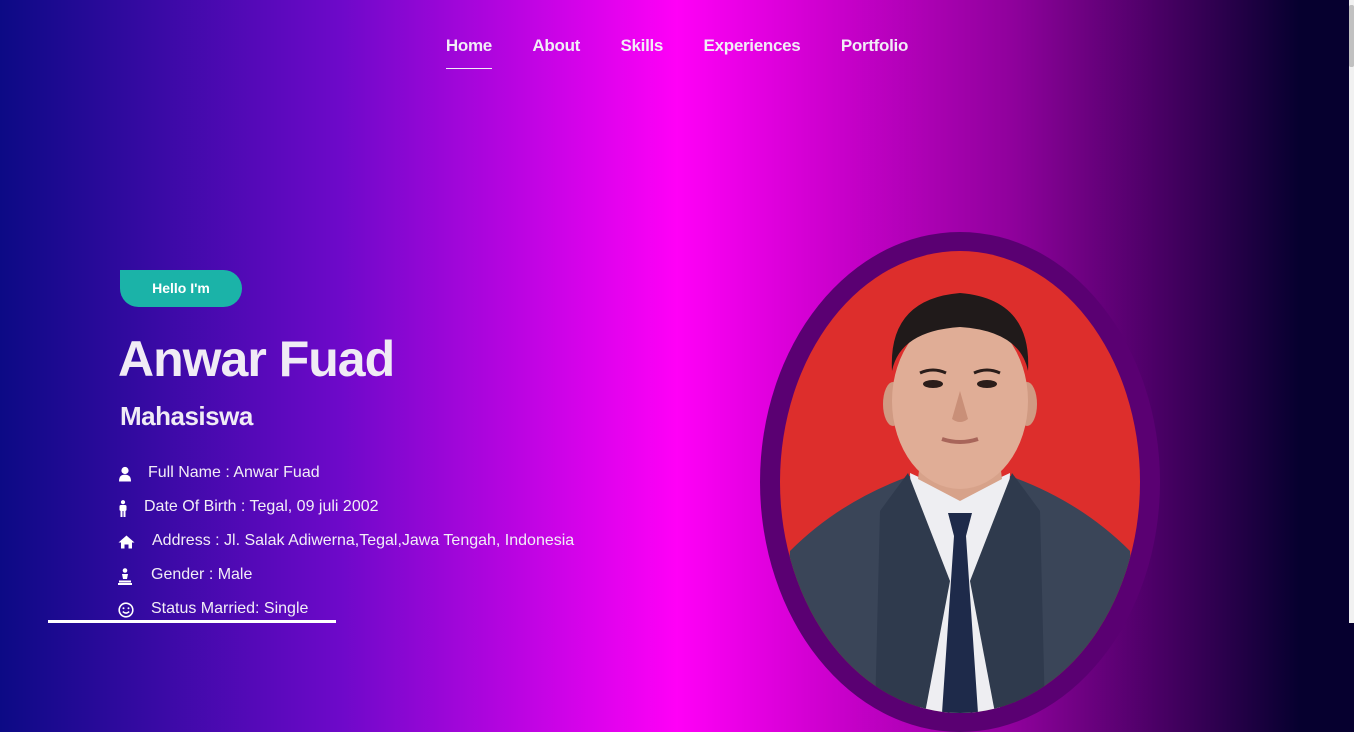 The height and width of the screenshot is (732, 1354). What do you see at coordinates (132, 610) in the screenshot?
I see `smile-icon` at bounding box center [132, 610].